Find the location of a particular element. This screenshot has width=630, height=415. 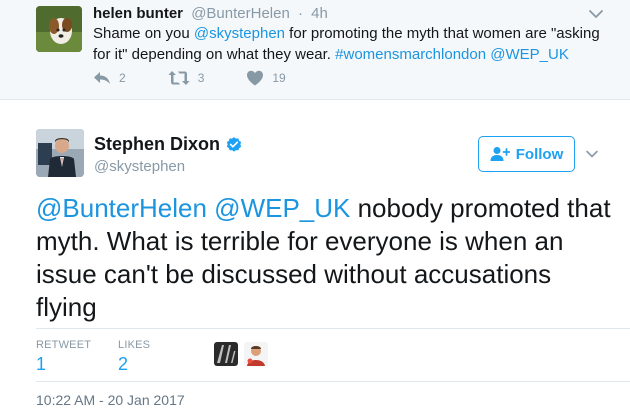

parent-tweet-header: helen bunter @BunterHelen · 4h is located at coordinates (210, 14).